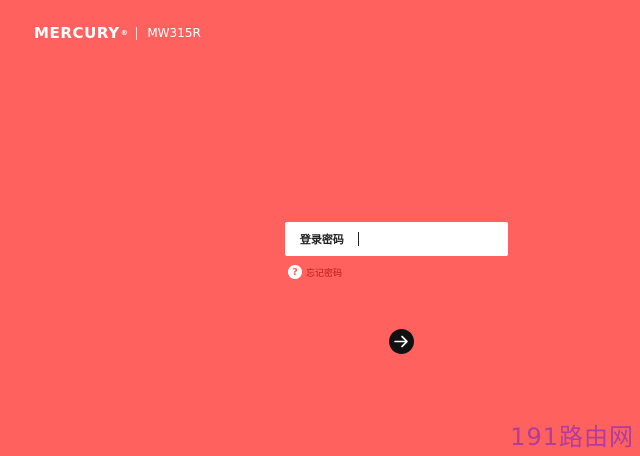 The height and width of the screenshot is (456, 640). Describe the element at coordinates (572, 437) in the screenshot. I see `watermark: 191路由网` at that location.